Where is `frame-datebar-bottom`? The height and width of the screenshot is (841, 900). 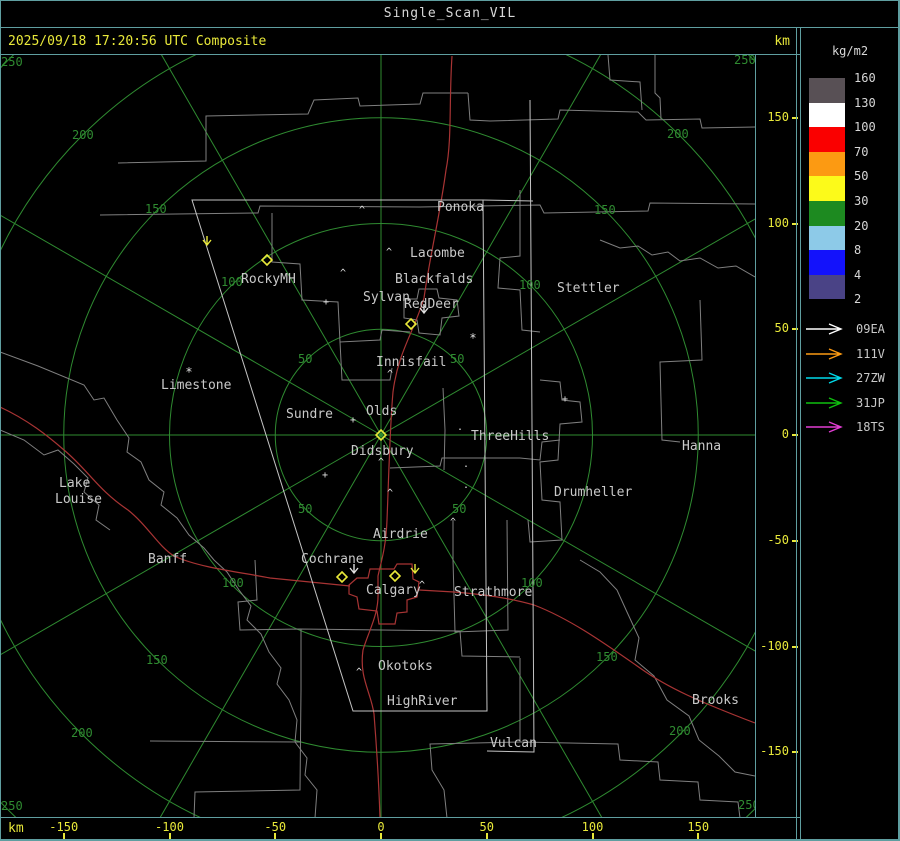 frame-datebar-bottom is located at coordinates (400, 54).